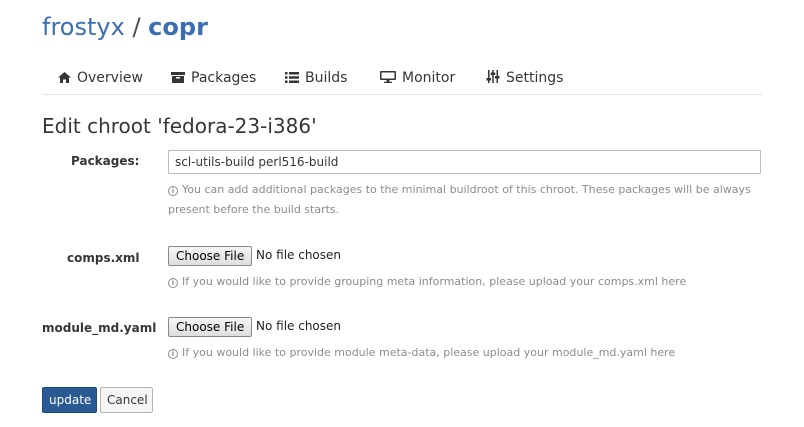 The height and width of the screenshot is (427, 804). What do you see at coordinates (292, 77) in the screenshot?
I see `list-icon` at bounding box center [292, 77].